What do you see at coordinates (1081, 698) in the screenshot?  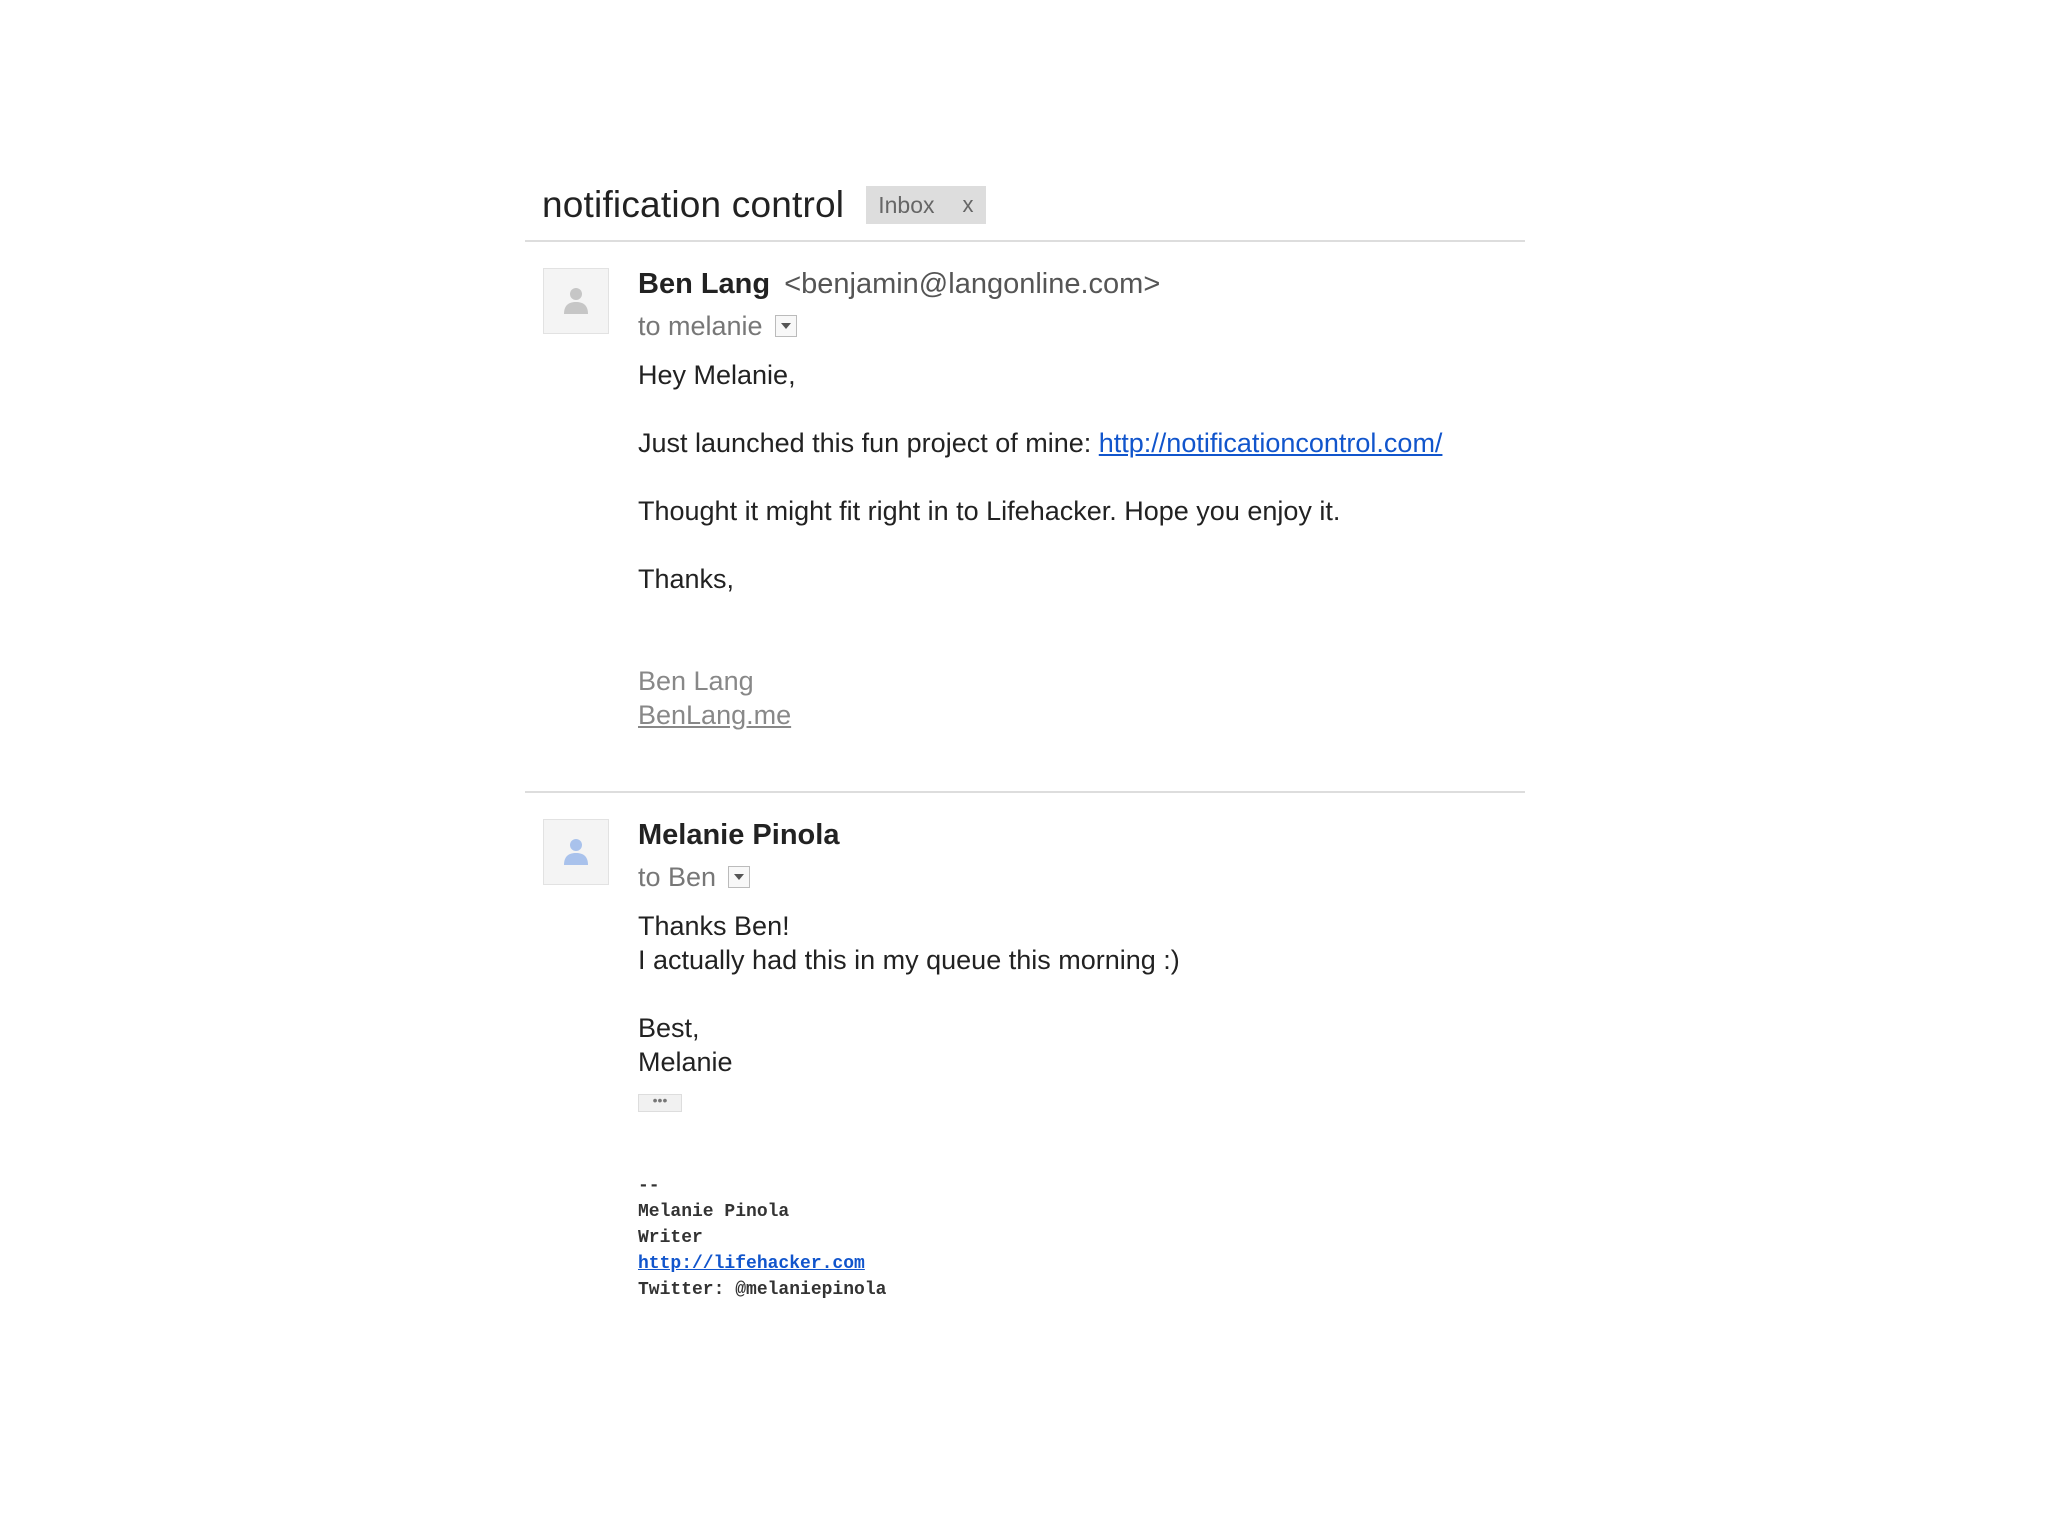 I see `signature: Ben Lang BenLang.me` at bounding box center [1081, 698].